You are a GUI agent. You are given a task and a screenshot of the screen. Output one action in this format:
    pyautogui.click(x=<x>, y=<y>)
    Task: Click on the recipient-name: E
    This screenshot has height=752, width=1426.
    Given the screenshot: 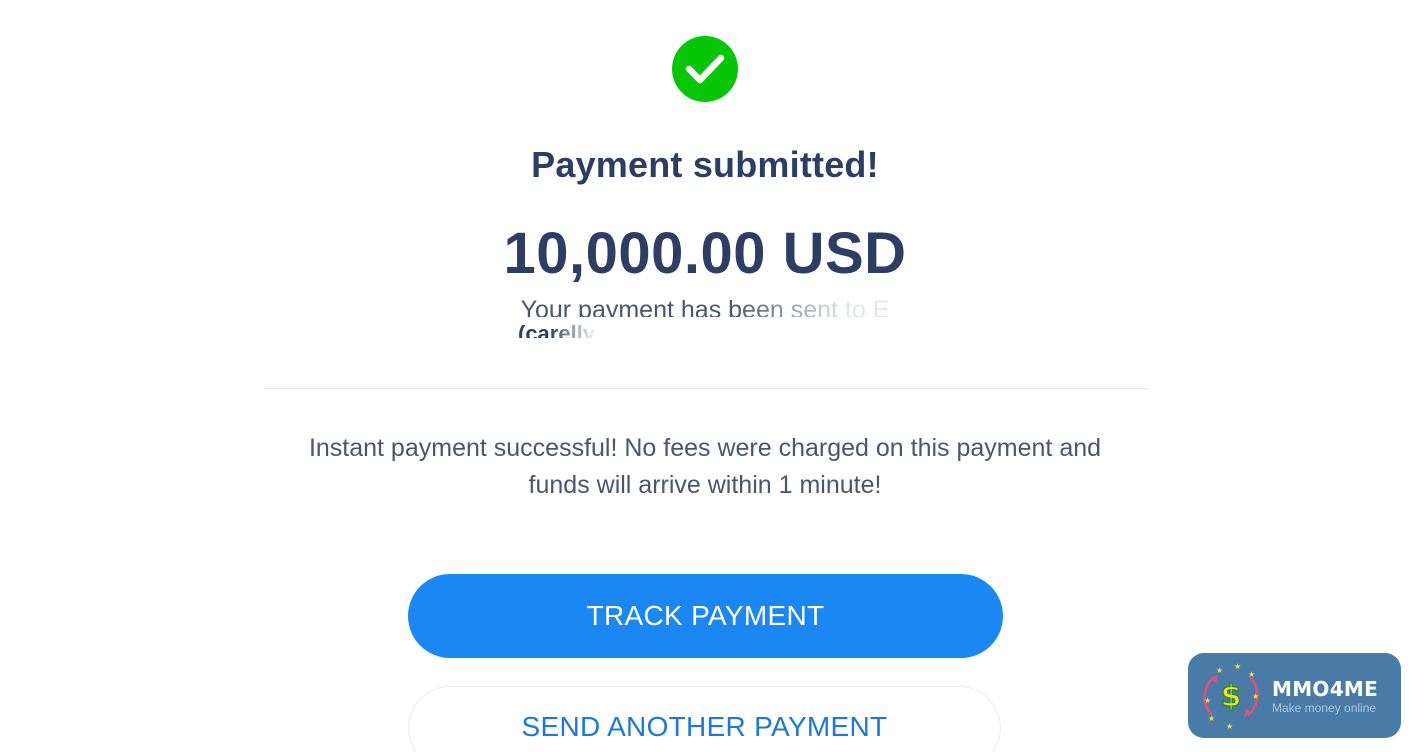 What is the action you would take?
    pyautogui.click(x=881, y=306)
    